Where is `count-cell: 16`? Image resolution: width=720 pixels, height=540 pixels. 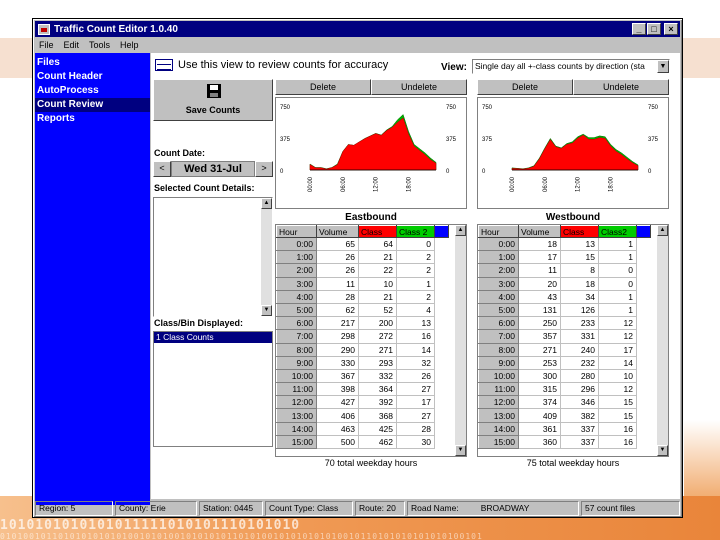 count-cell: 16 is located at coordinates (617, 429).